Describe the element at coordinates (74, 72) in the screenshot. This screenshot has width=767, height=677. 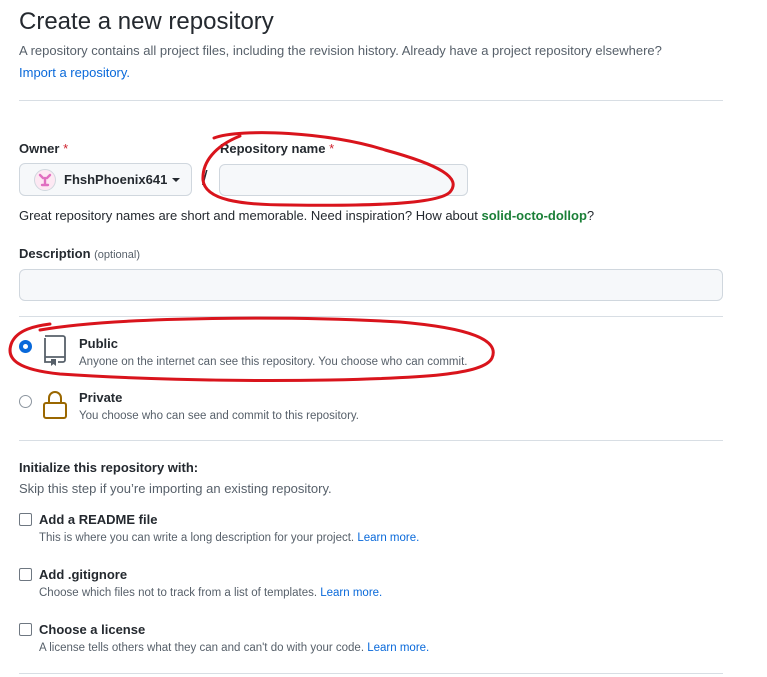
I see `import-repository-link: Import a repository.` at that location.